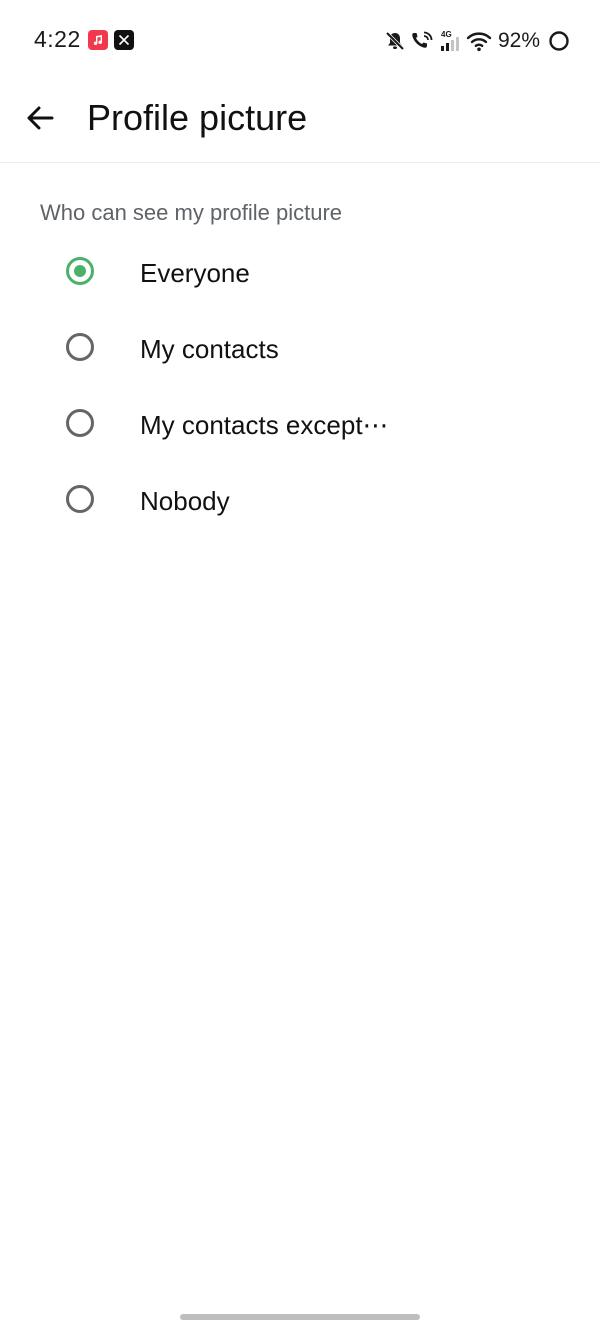 The height and width of the screenshot is (1333, 600). Describe the element at coordinates (191, 212) in the screenshot. I see `section-header: Who can see my profile picture` at that location.